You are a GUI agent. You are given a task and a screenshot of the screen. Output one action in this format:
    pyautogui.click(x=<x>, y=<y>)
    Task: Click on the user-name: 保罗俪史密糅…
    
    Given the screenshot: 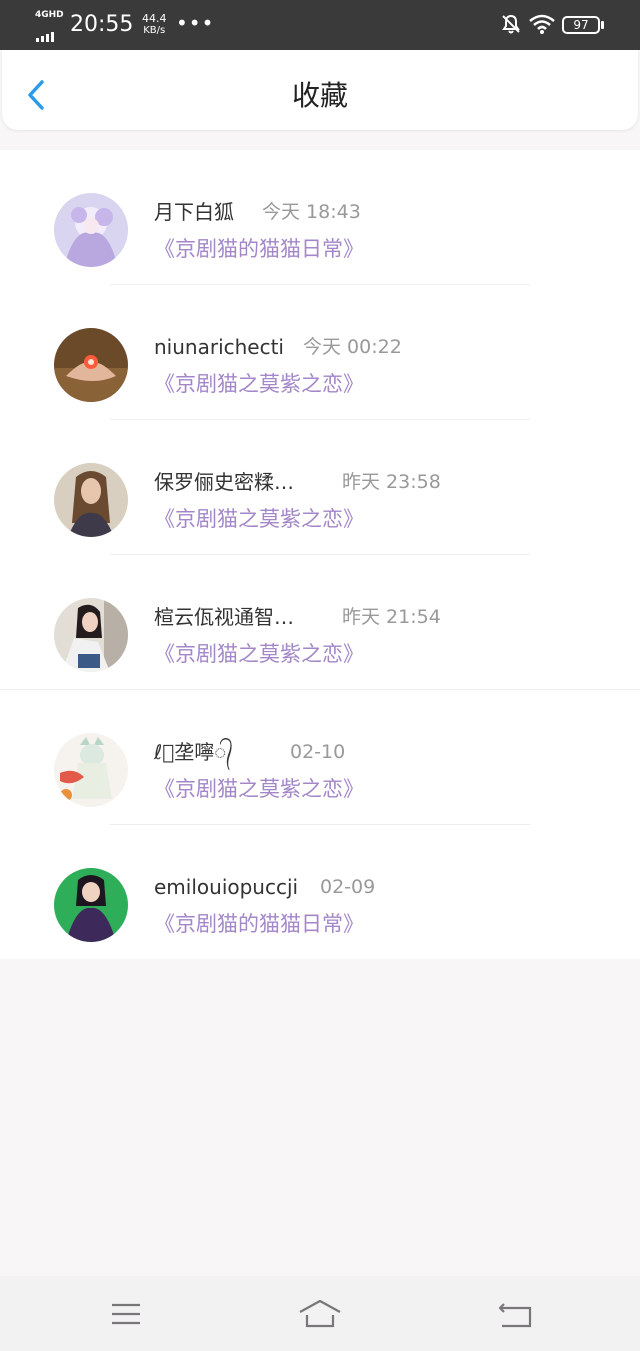 What is the action you would take?
    pyautogui.click(x=224, y=482)
    